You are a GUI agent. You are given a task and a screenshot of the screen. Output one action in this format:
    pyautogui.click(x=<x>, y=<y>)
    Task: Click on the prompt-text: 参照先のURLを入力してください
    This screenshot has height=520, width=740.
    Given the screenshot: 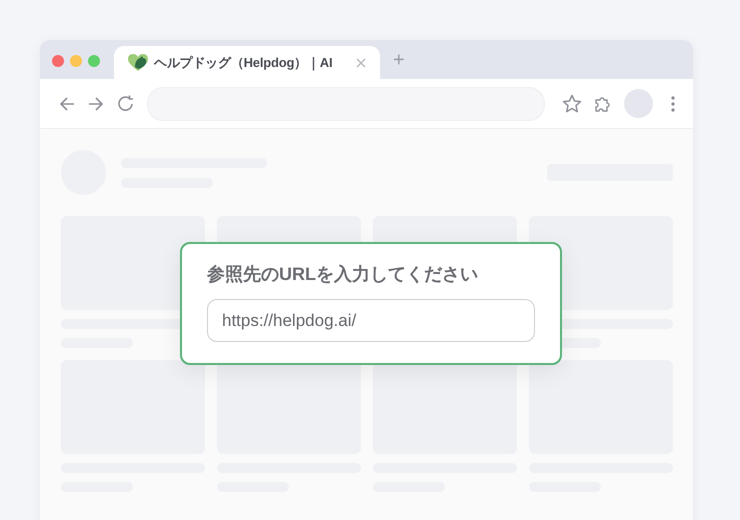 What is the action you would take?
    pyautogui.click(x=343, y=274)
    